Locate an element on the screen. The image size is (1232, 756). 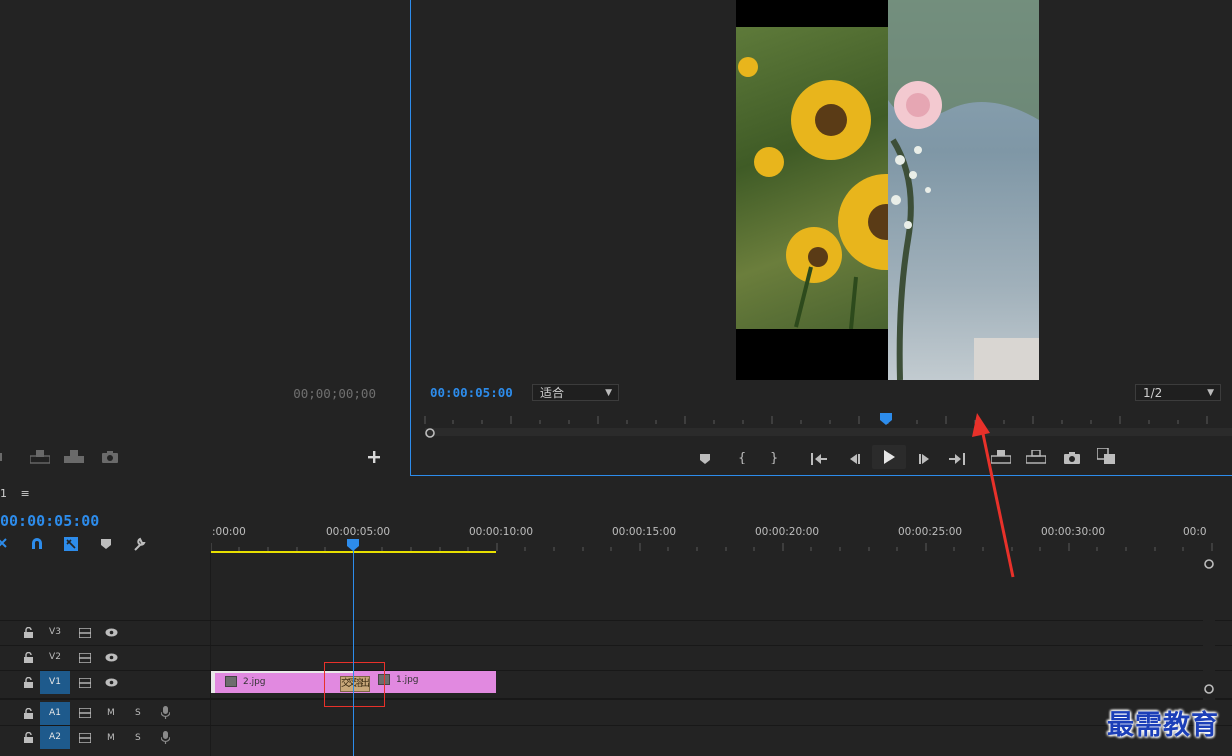
insert-icon is located at coordinates (3, 457).